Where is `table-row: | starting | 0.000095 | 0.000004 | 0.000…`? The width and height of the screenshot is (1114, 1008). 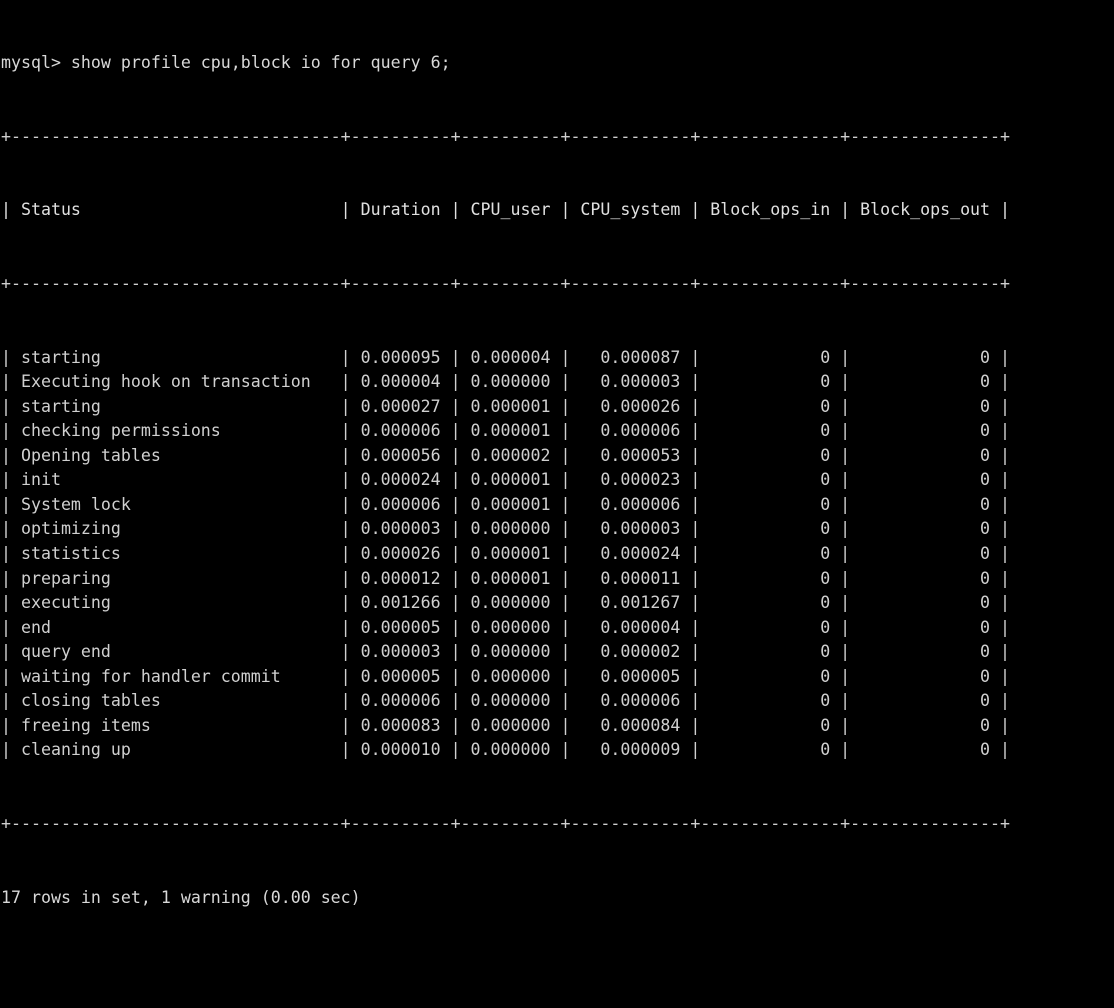
table-row: | starting | 0.000095 | 0.000004 | 0.000… is located at coordinates (506, 357).